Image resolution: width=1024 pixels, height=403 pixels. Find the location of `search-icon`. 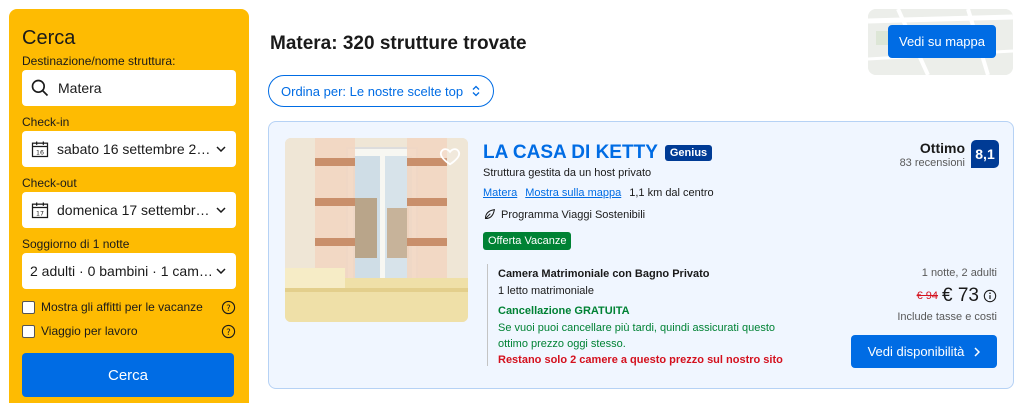

search-icon is located at coordinates (40, 88).